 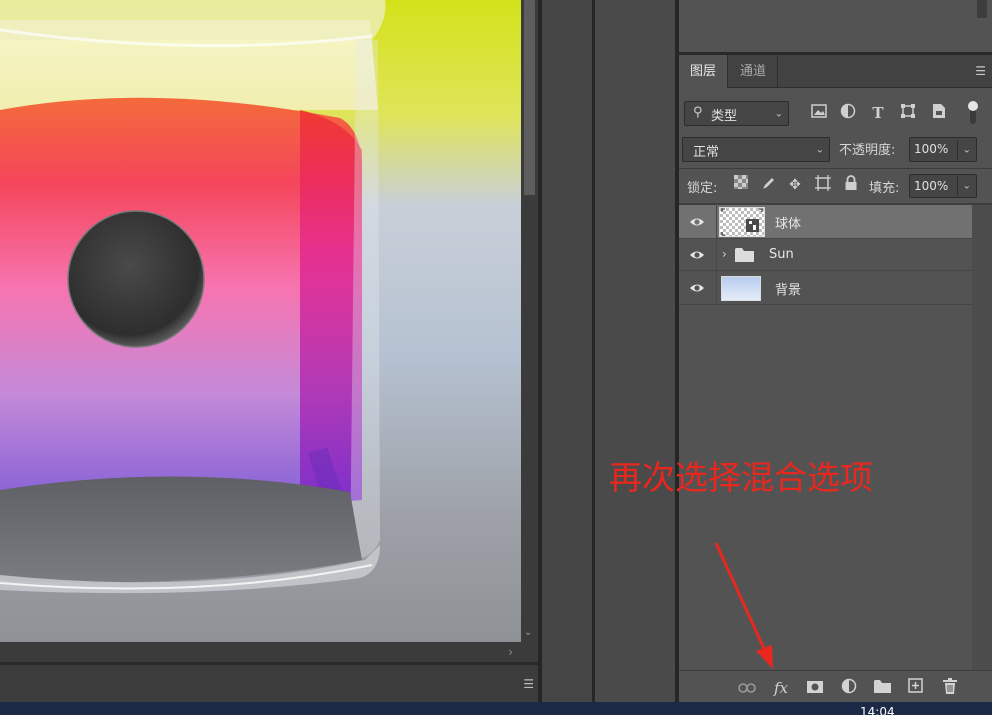 I want to click on fill-value: 100%, so click(x=931, y=186).